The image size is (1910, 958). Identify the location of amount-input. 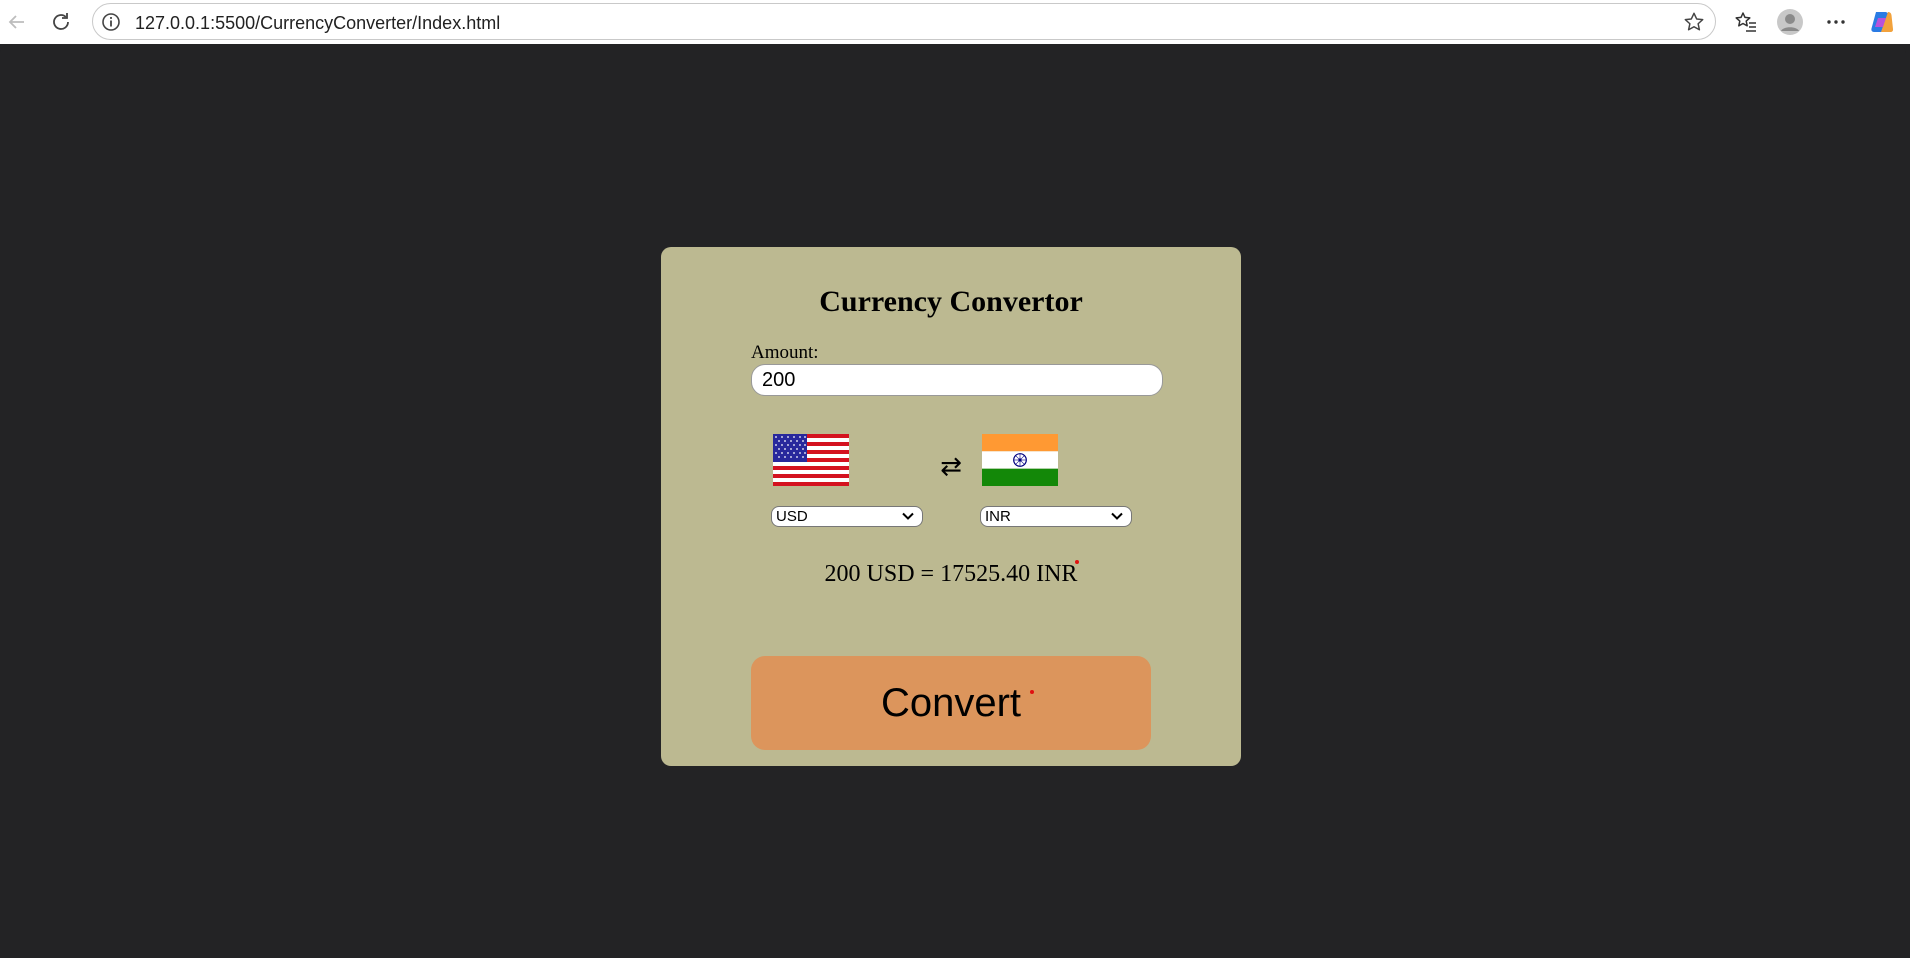
(957, 380).